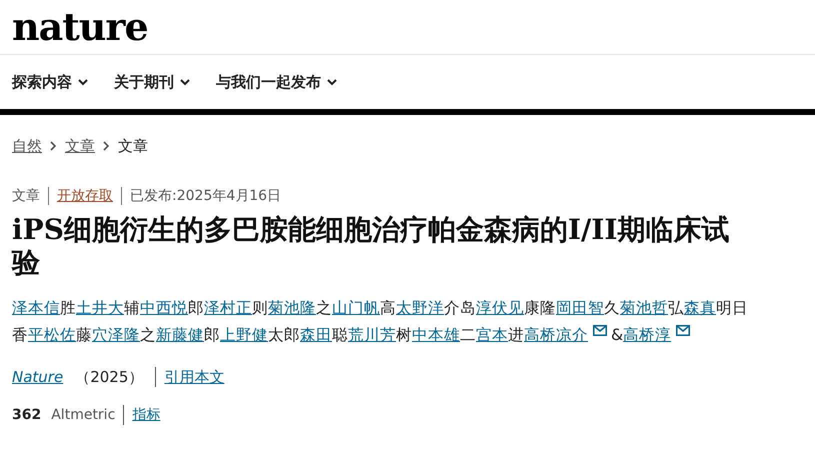 Image resolution: width=815 pixels, height=467 pixels. What do you see at coordinates (436, 335) in the screenshot?
I see `author-link: 中本雄` at bounding box center [436, 335].